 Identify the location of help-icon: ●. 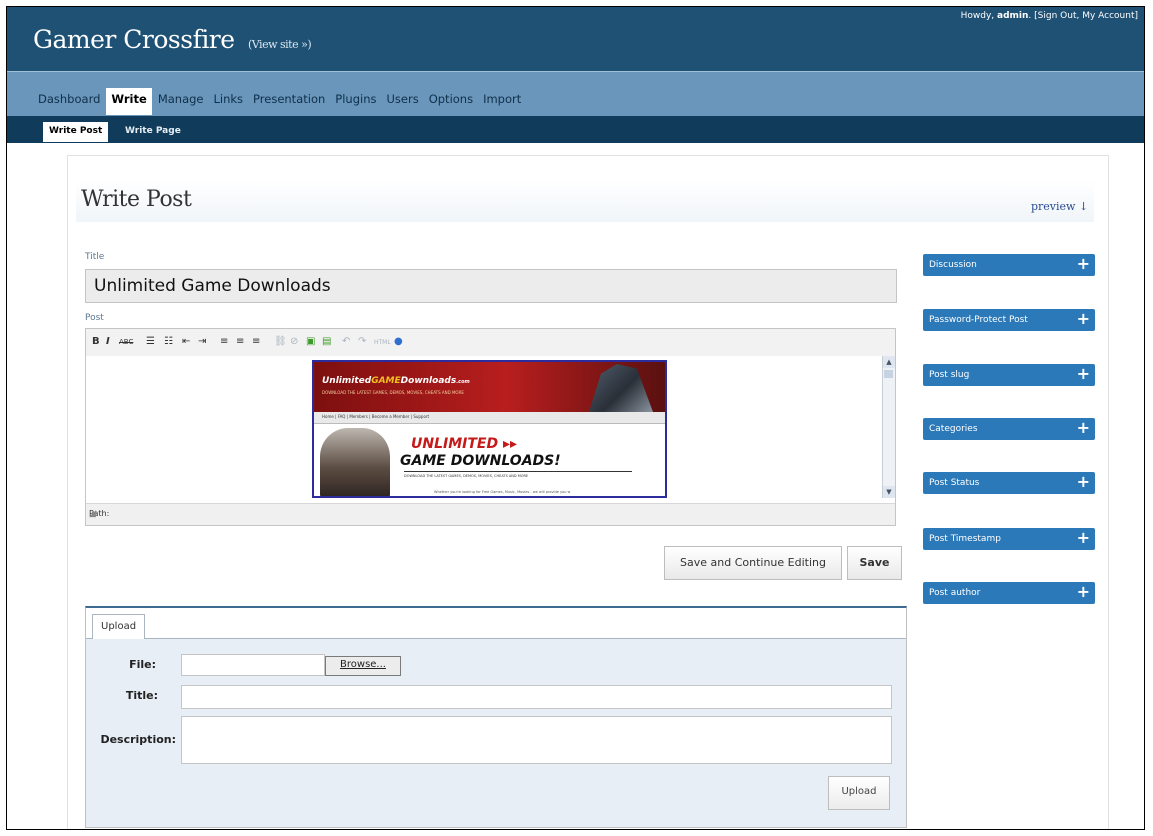
(398, 341).